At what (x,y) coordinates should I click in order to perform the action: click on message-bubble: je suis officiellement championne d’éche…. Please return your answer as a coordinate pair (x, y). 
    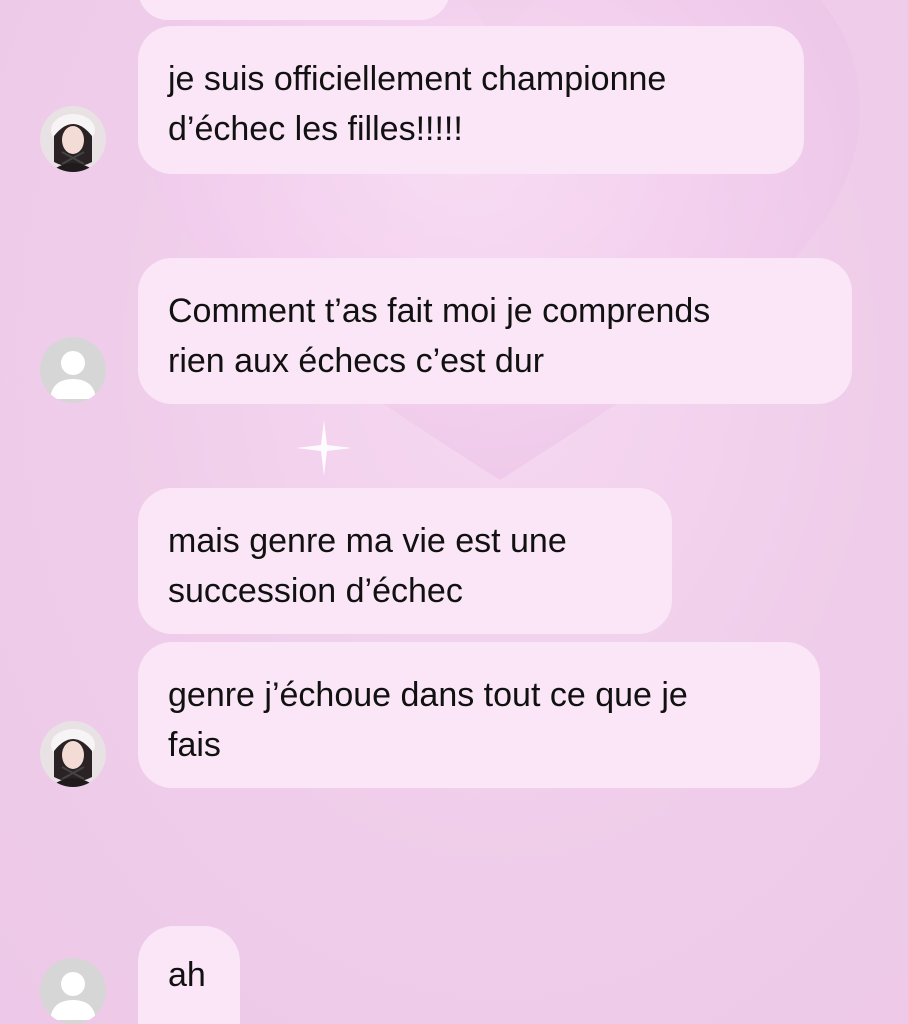
    Looking at the image, I should click on (471, 100).